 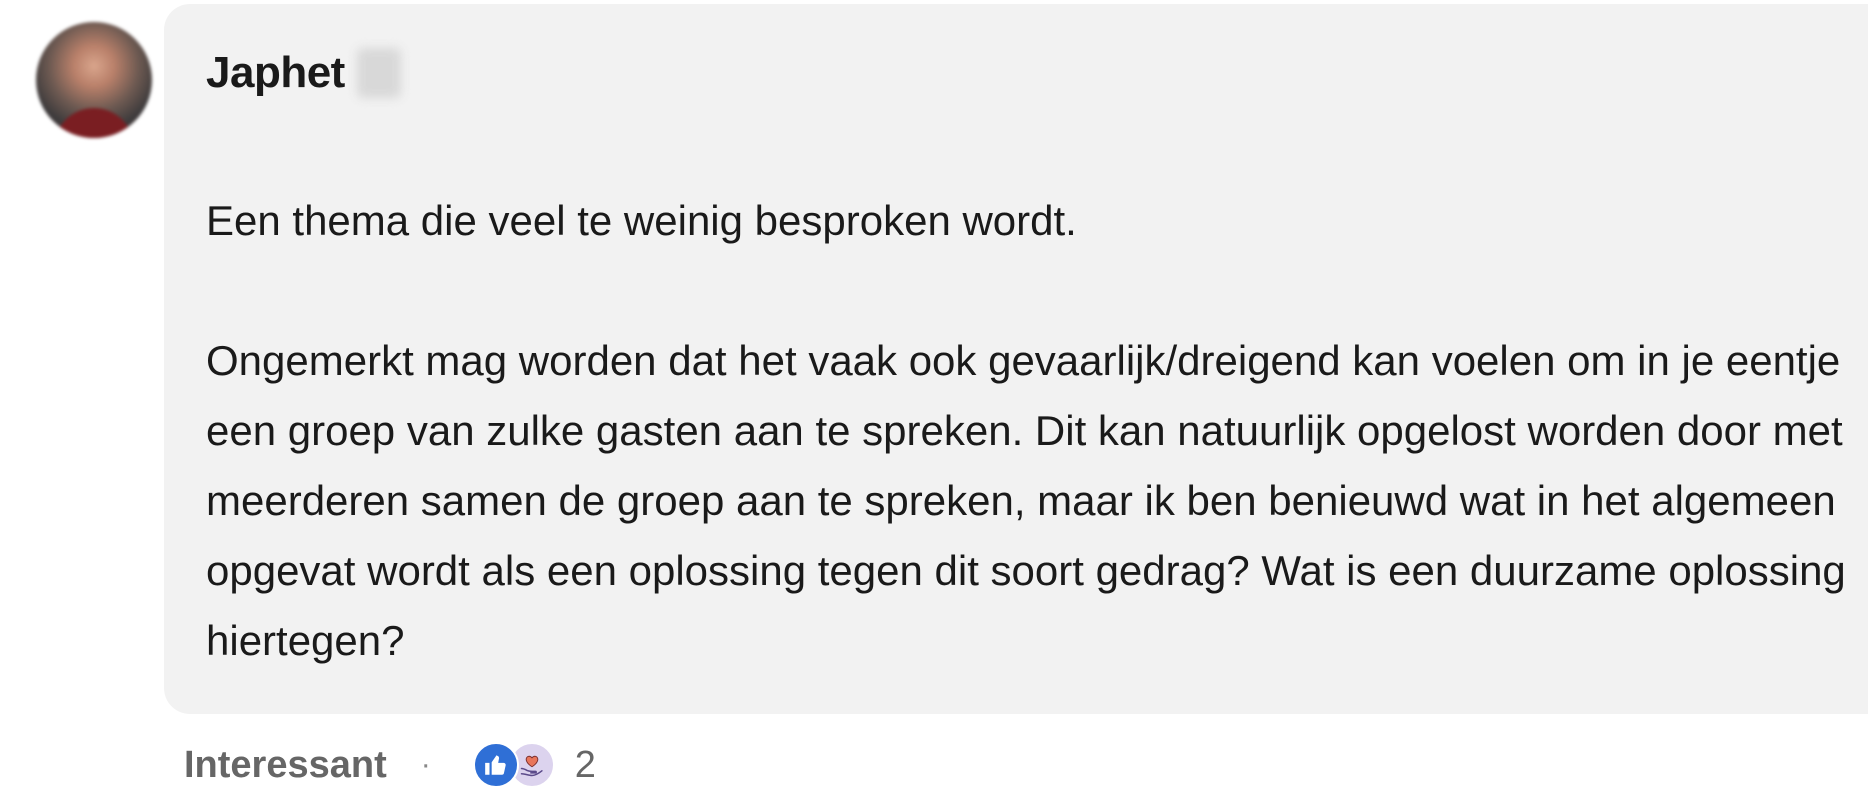 I want to click on reaction-label-button: Interessant, so click(x=285, y=765).